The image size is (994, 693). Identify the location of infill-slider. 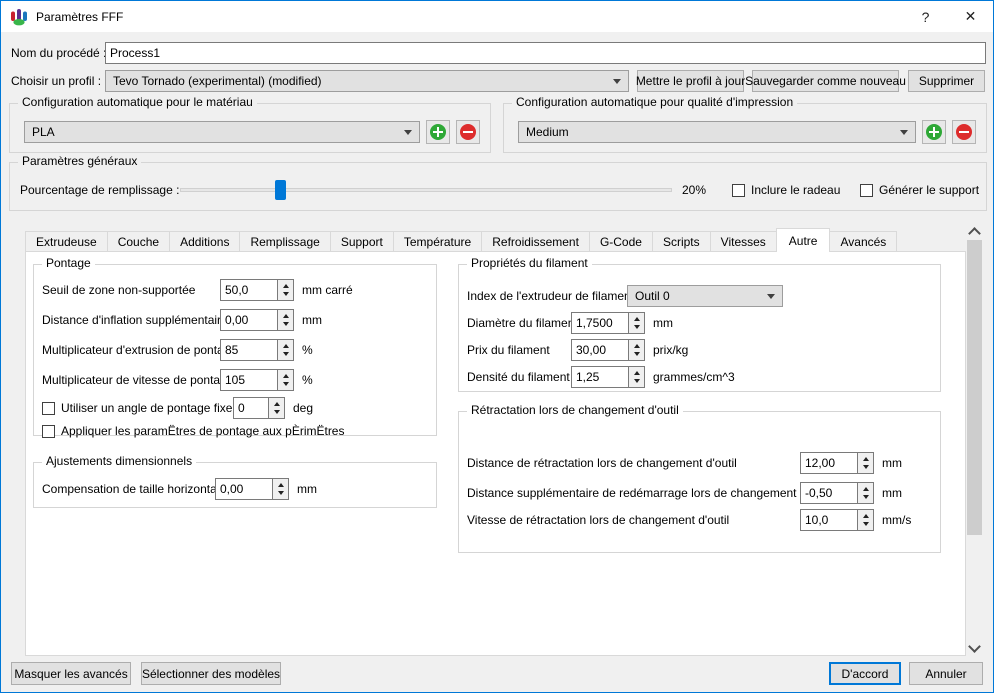
(426, 190).